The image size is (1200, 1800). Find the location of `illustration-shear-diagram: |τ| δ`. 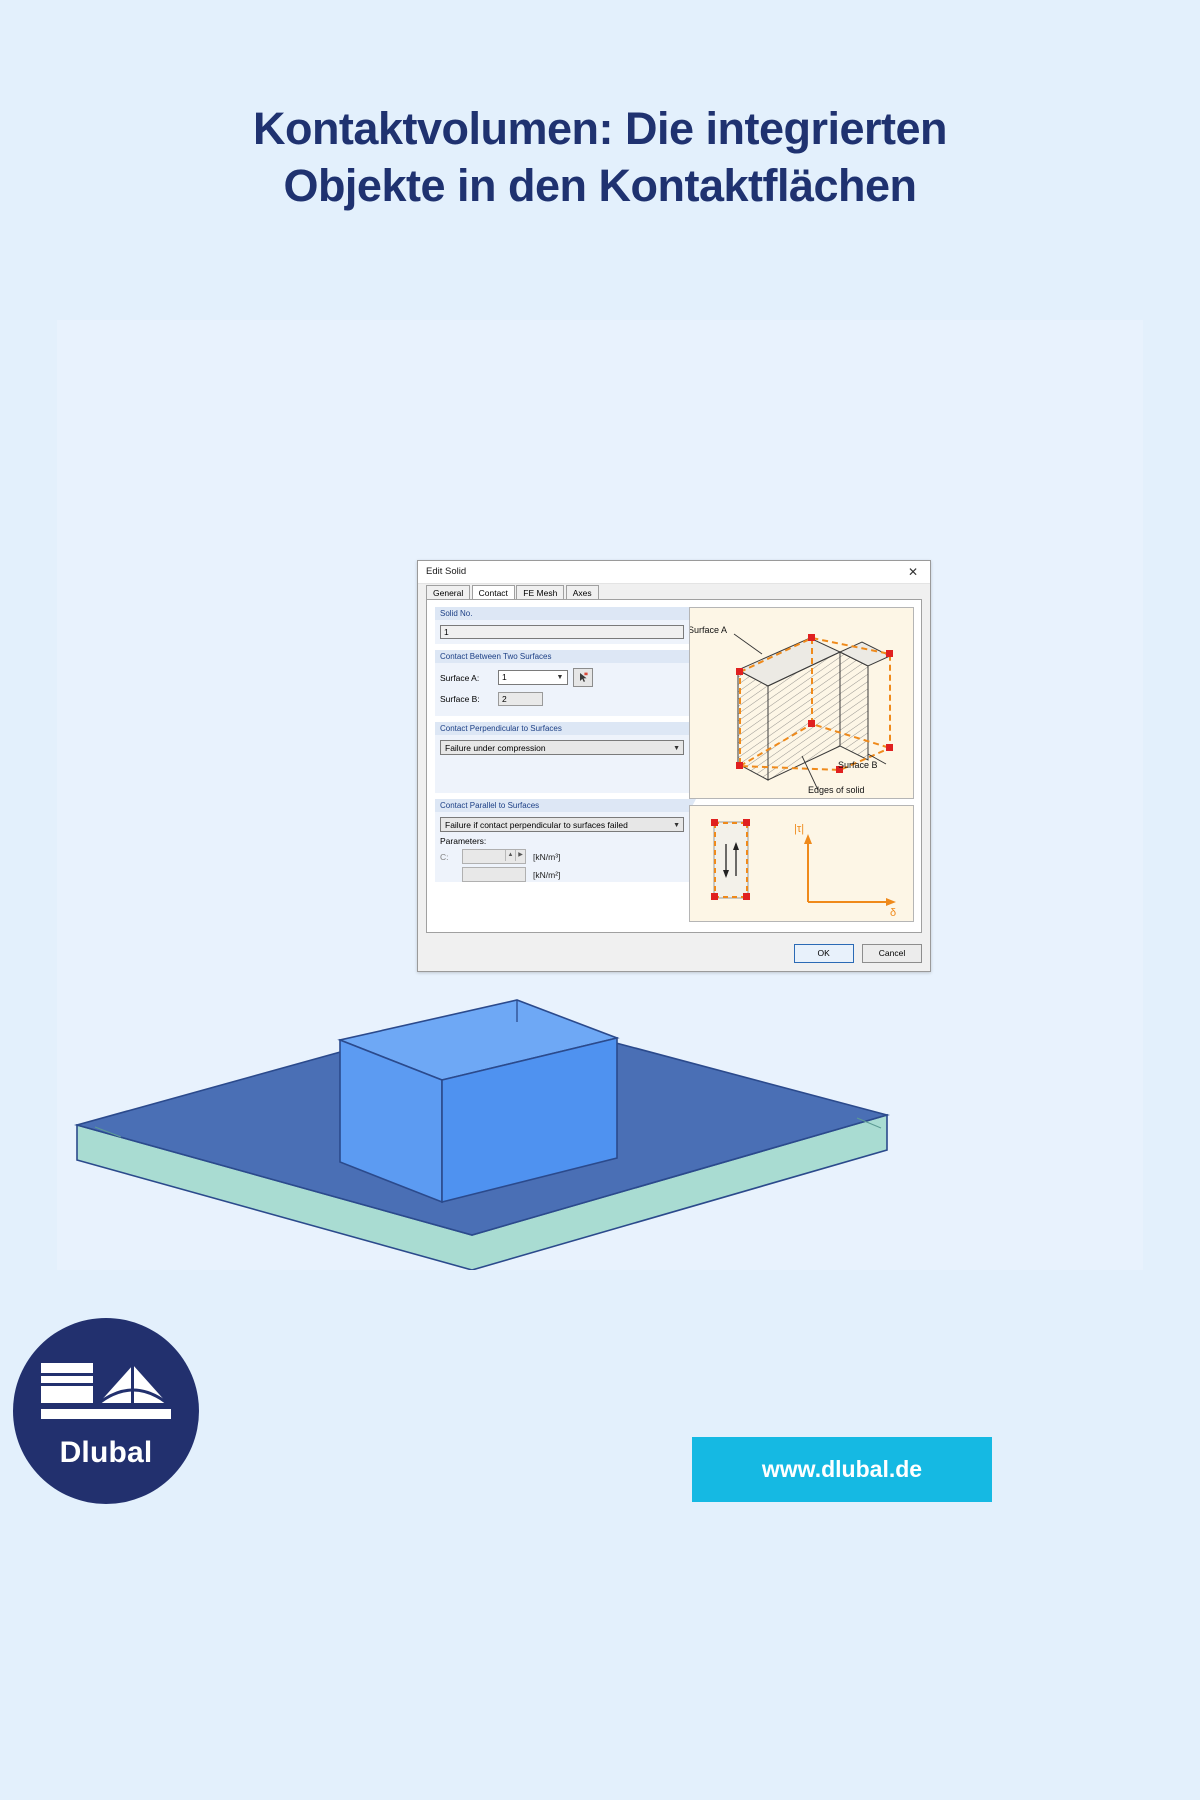

illustration-shear-diagram: |τ| δ is located at coordinates (801, 863).